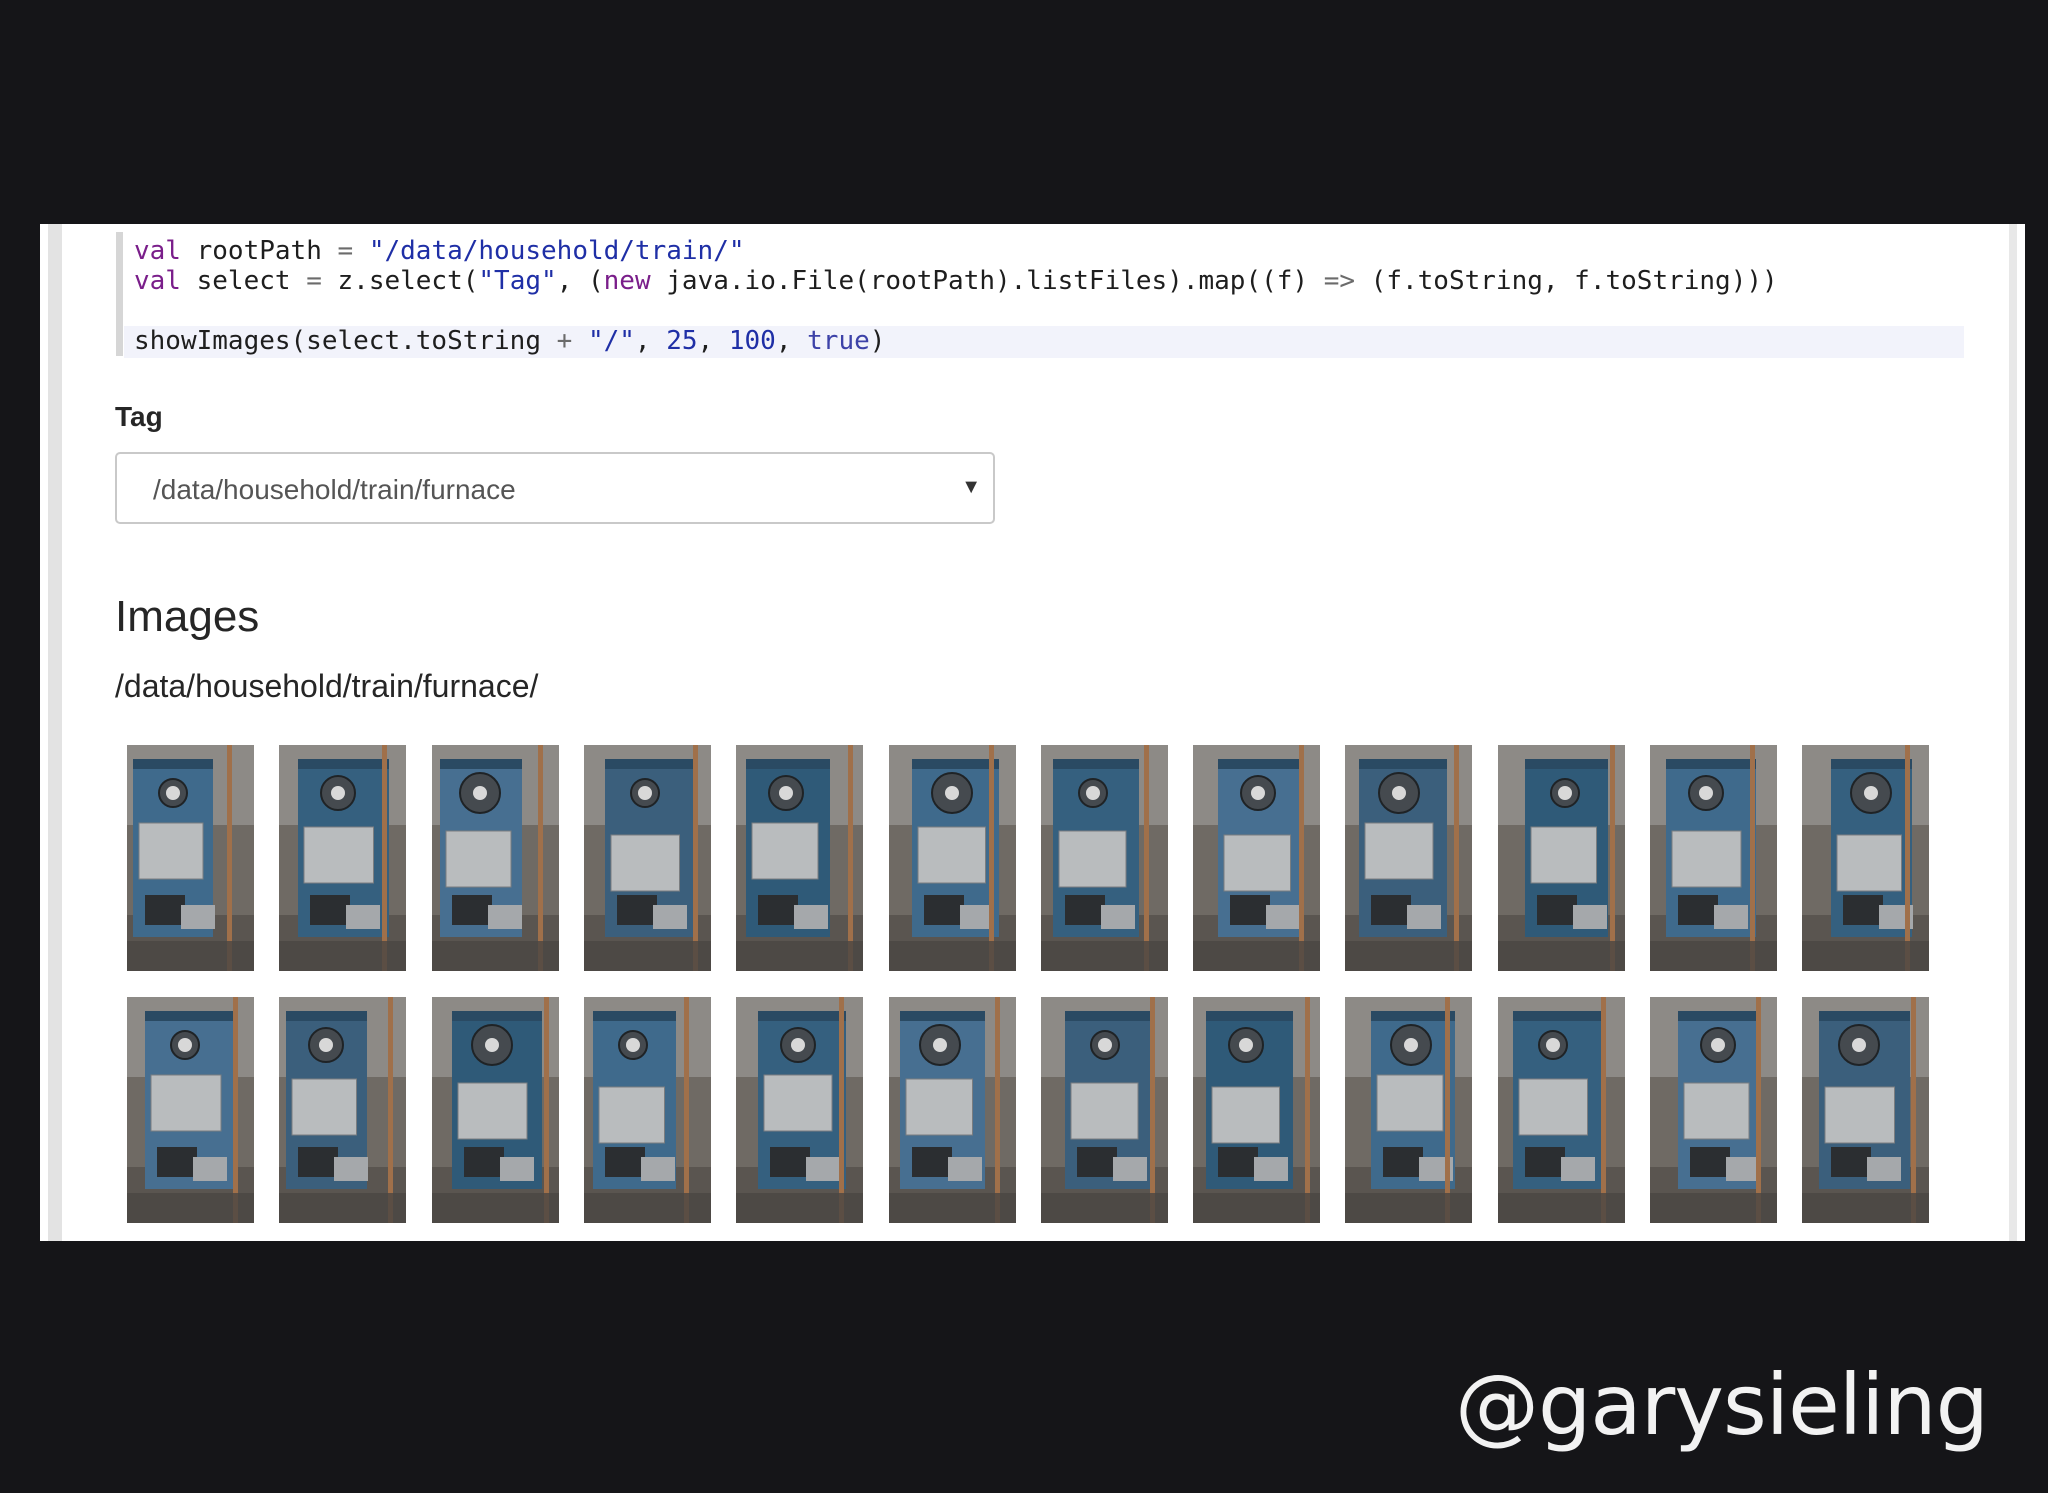 The height and width of the screenshot is (1493, 2048). Describe the element at coordinates (555, 488) in the screenshot. I see `tag-select: /data/household/train/furnace ▼` at that location.